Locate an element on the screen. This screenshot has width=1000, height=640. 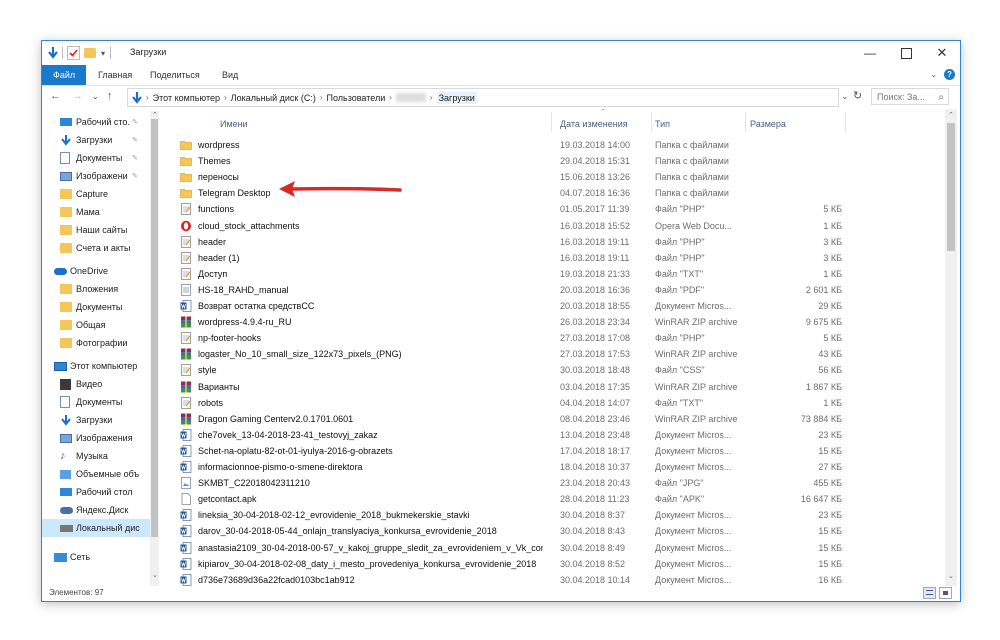
column-header-name: Имени is located at coordinates (234, 124).